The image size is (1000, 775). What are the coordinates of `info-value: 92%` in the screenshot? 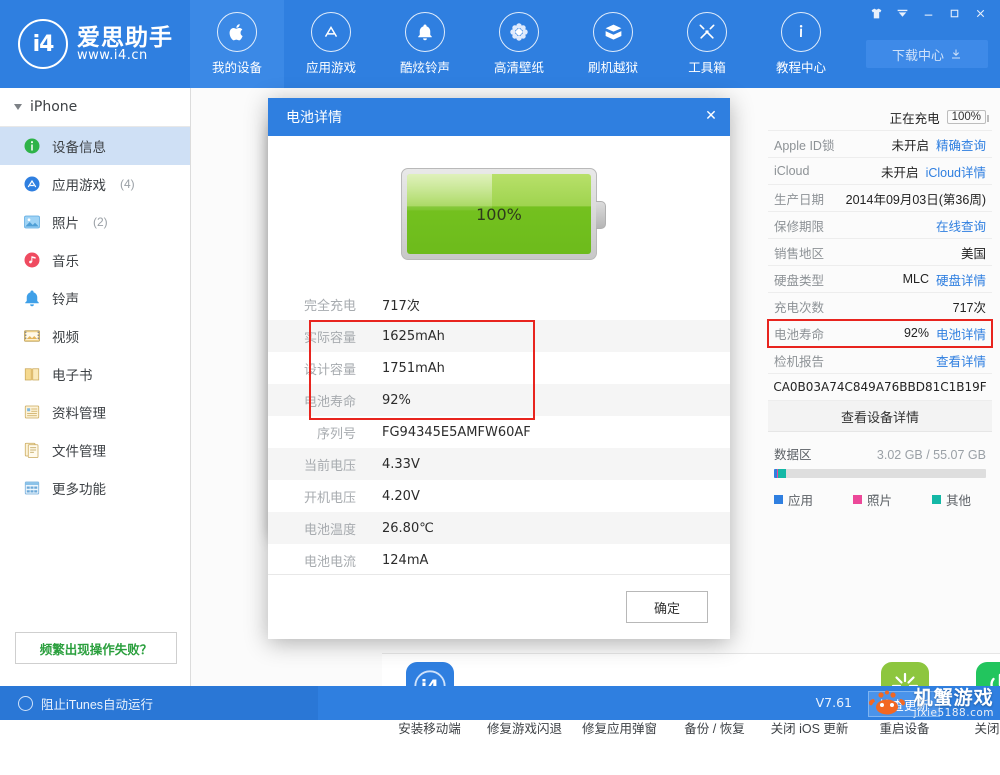 It's located at (916, 333).